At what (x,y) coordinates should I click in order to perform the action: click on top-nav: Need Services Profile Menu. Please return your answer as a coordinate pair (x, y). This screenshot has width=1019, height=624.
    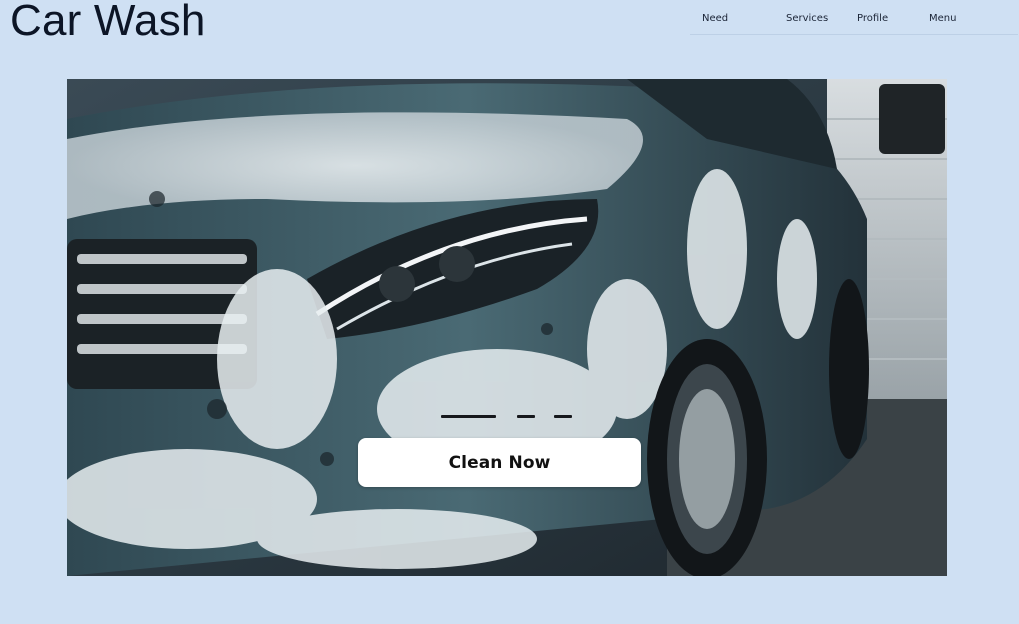
    Looking at the image, I should click on (854, 22).